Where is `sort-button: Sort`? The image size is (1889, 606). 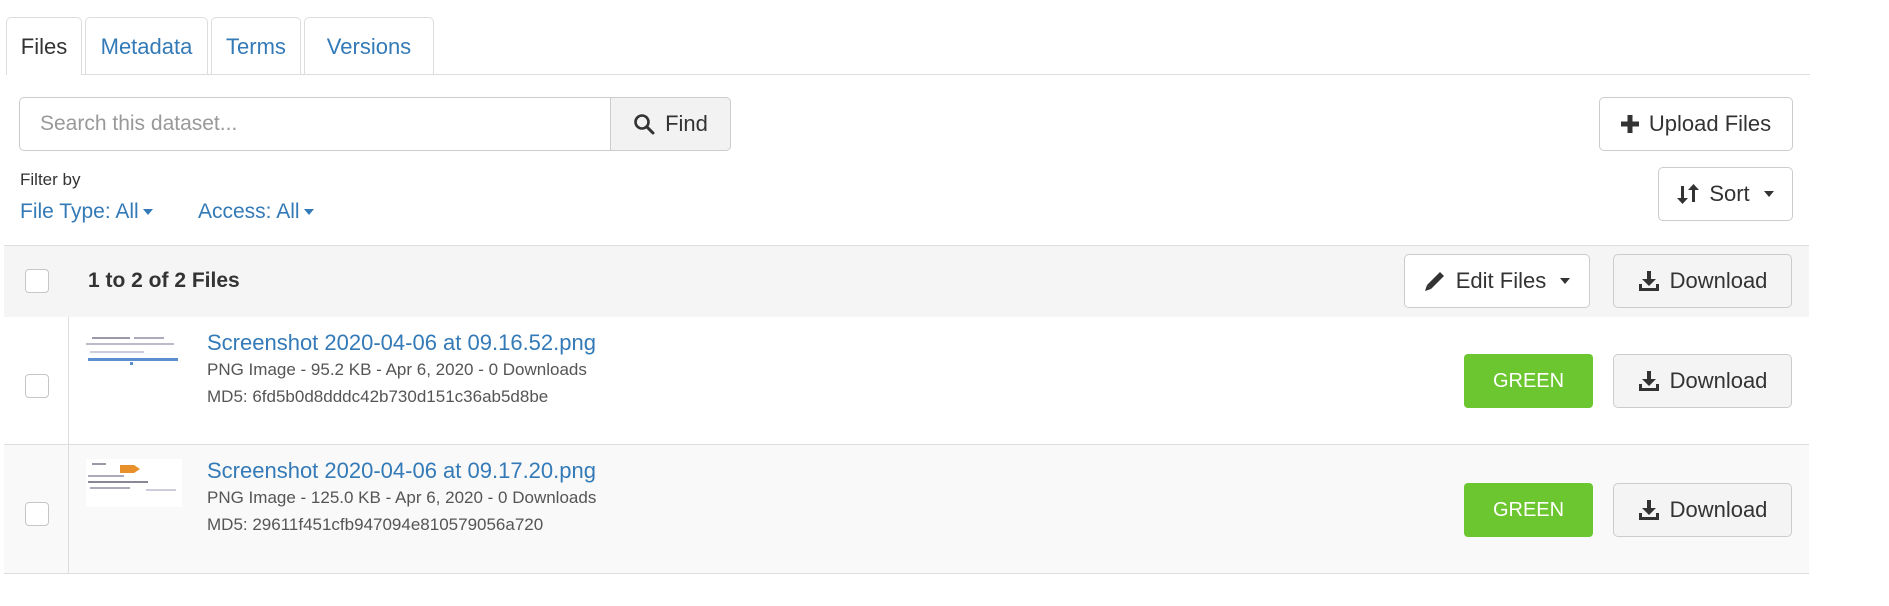
sort-button: Sort is located at coordinates (1725, 194).